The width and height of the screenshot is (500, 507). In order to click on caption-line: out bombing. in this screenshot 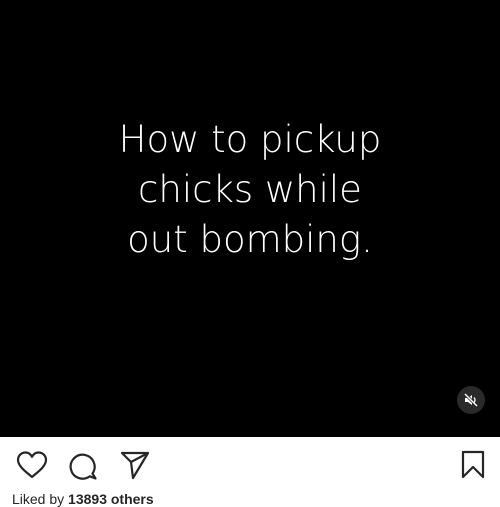, I will do `click(250, 239)`.